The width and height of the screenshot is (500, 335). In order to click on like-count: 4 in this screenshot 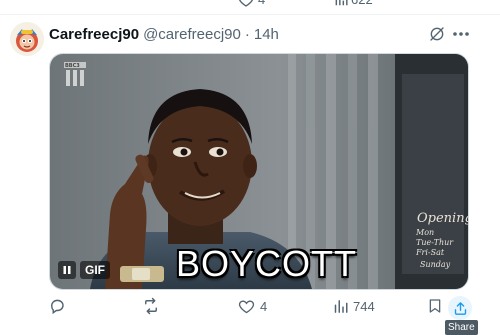, I will do `click(264, 306)`.